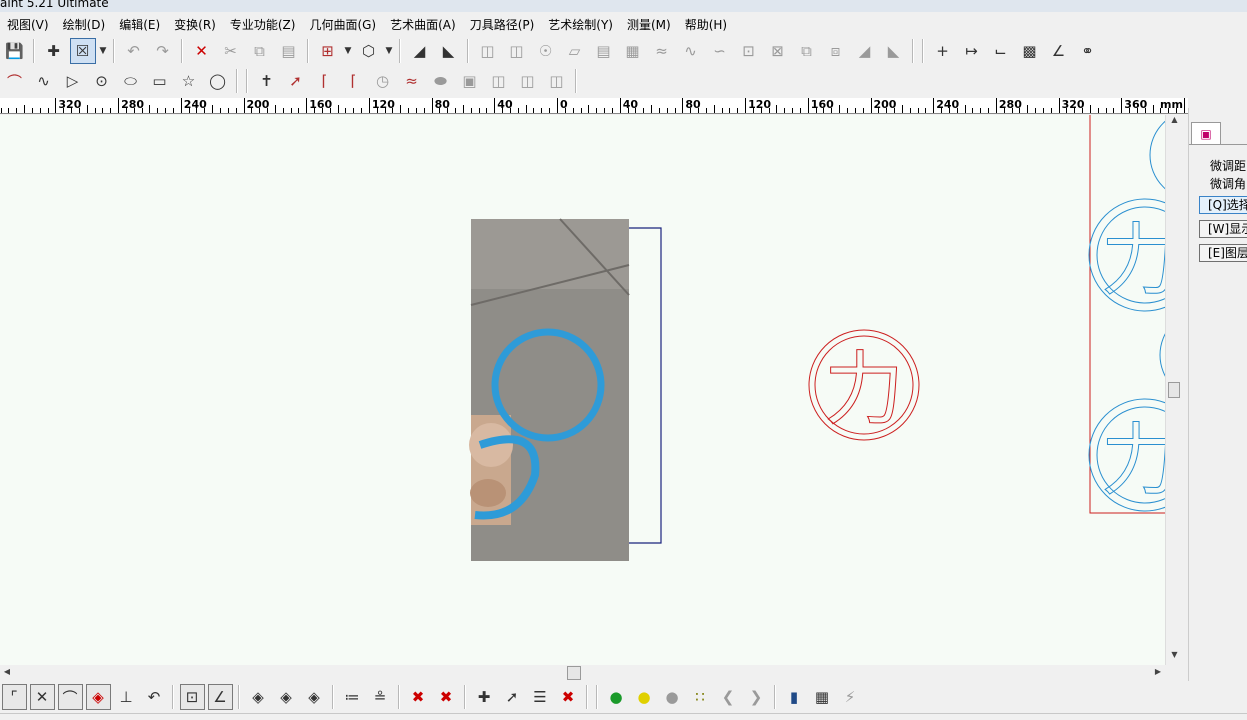 The width and height of the screenshot is (1247, 720). What do you see at coordinates (649, 24) in the screenshot?
I see `menu-measure: 测量(M)` at bounding box center [649, 24].